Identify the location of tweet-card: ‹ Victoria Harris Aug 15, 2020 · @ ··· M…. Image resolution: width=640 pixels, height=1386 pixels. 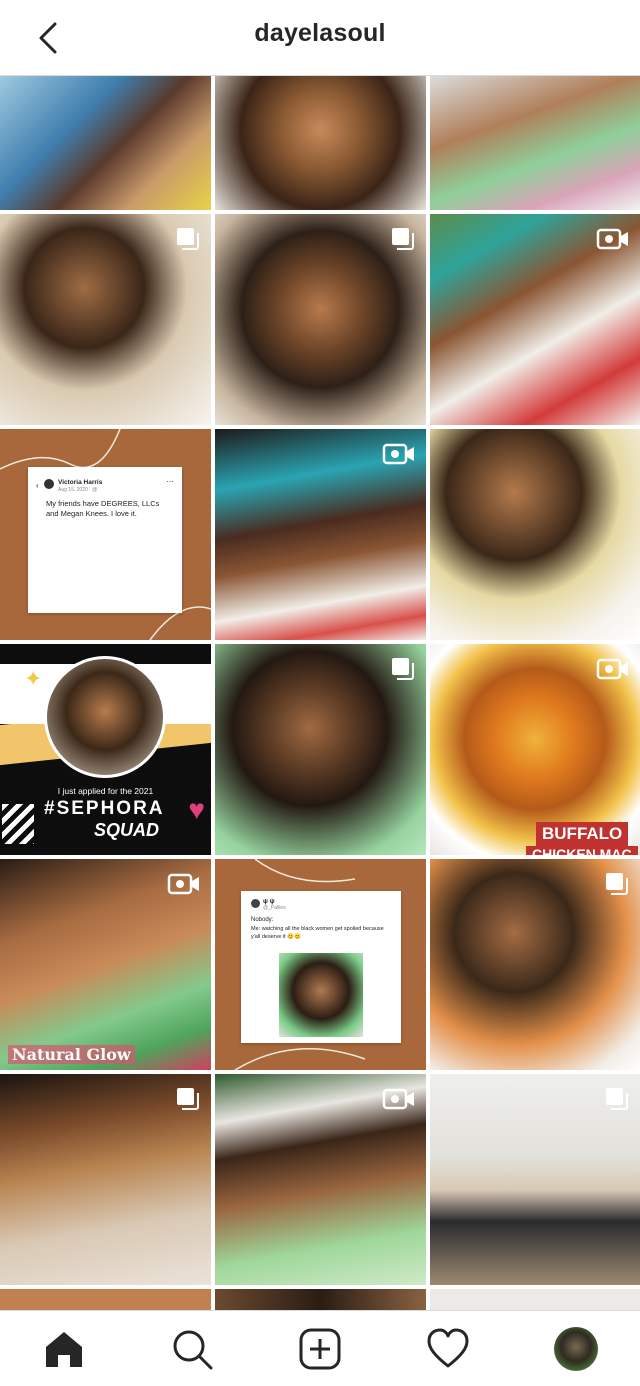
(105, 540).